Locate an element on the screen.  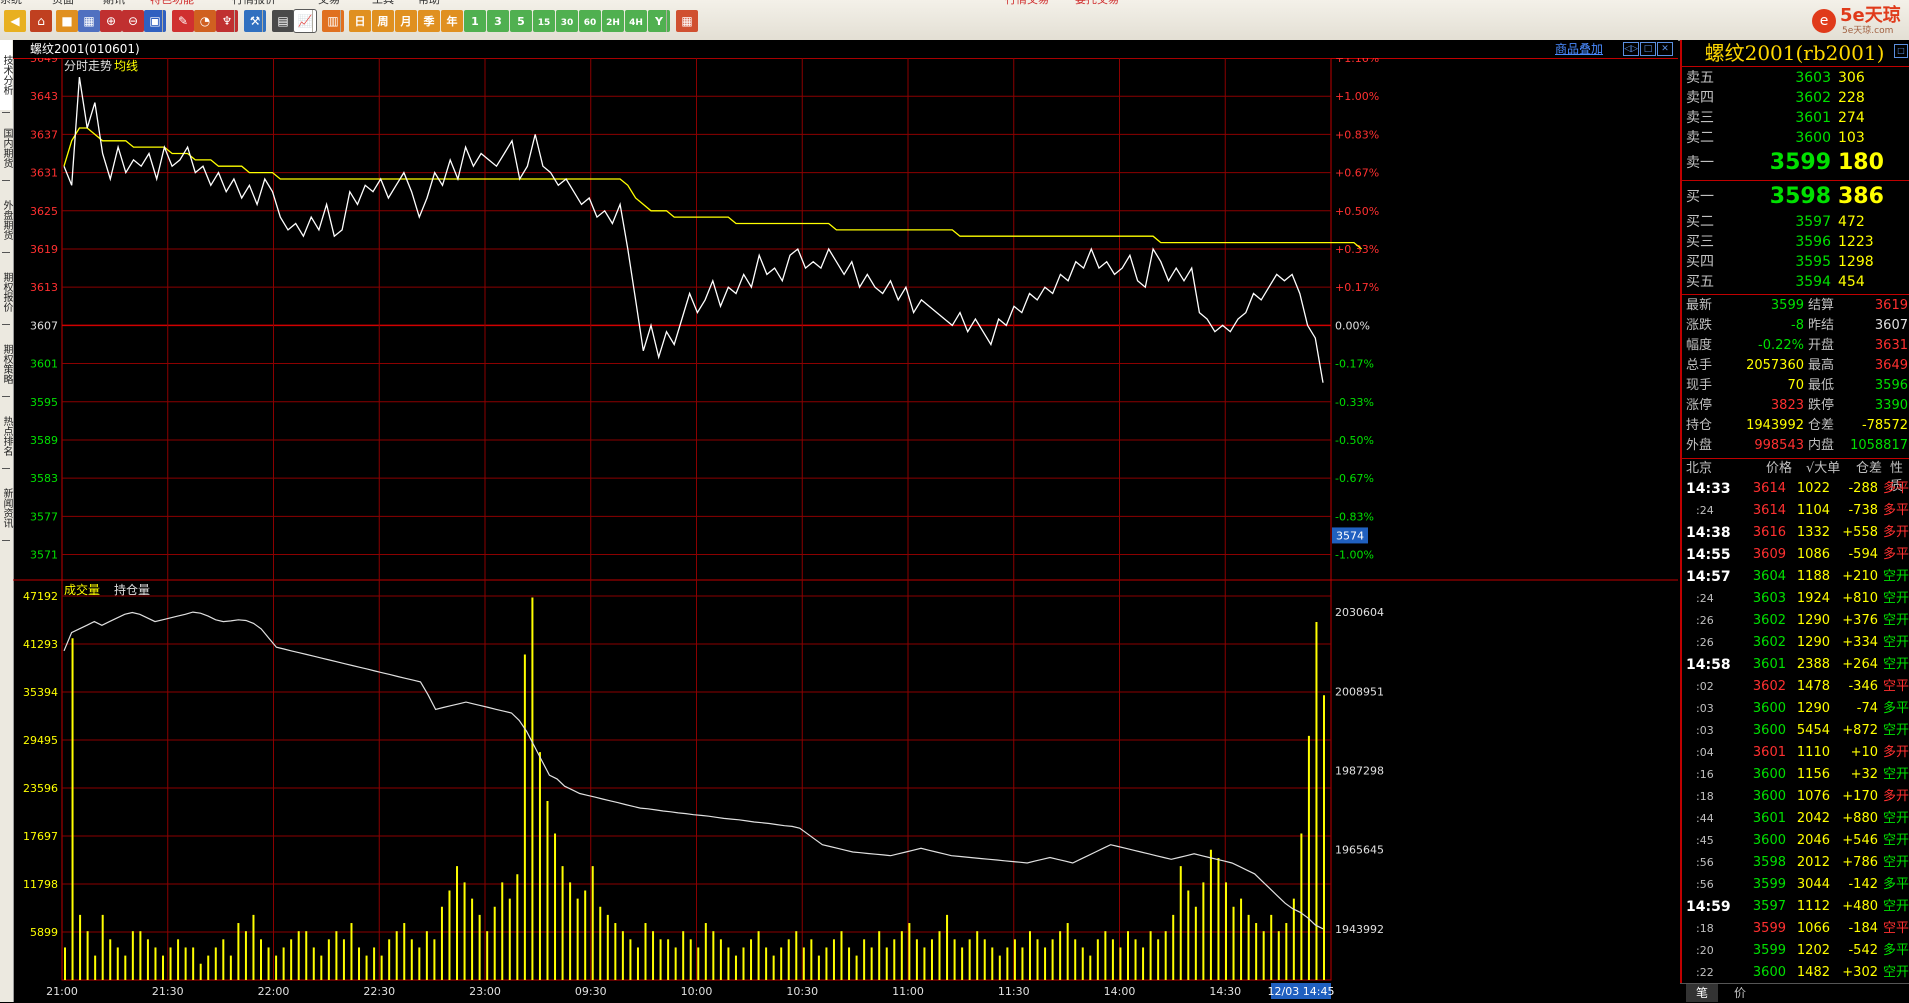
close-icon: ✕ is located at coordinates (1665, 49).